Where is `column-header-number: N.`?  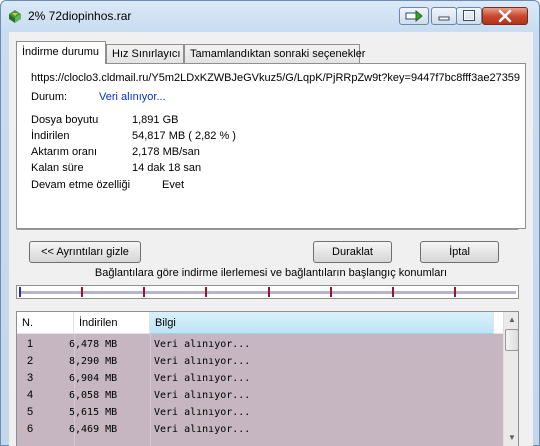
column-header-number: N. is located at coordinates (45, 323).